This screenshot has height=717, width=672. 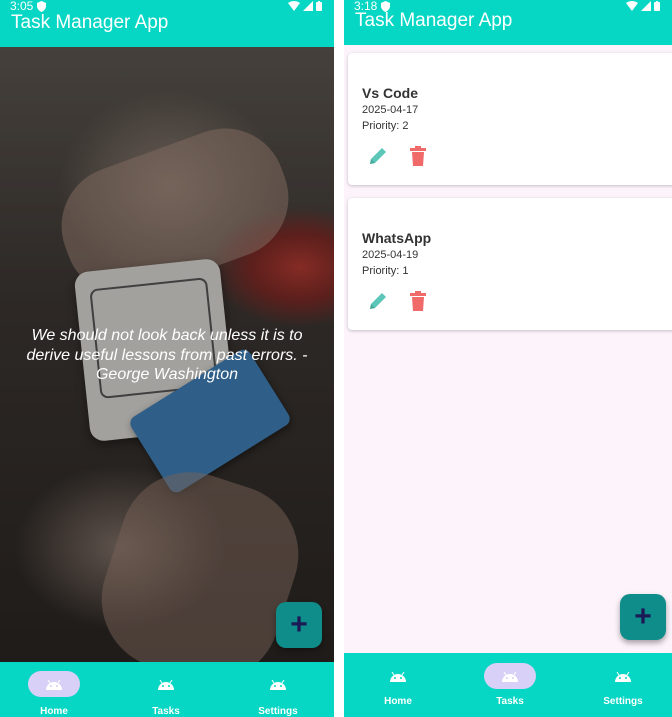 I want to click on app-bar: 3:18 Task Manager App, so click(x=508, y=22).